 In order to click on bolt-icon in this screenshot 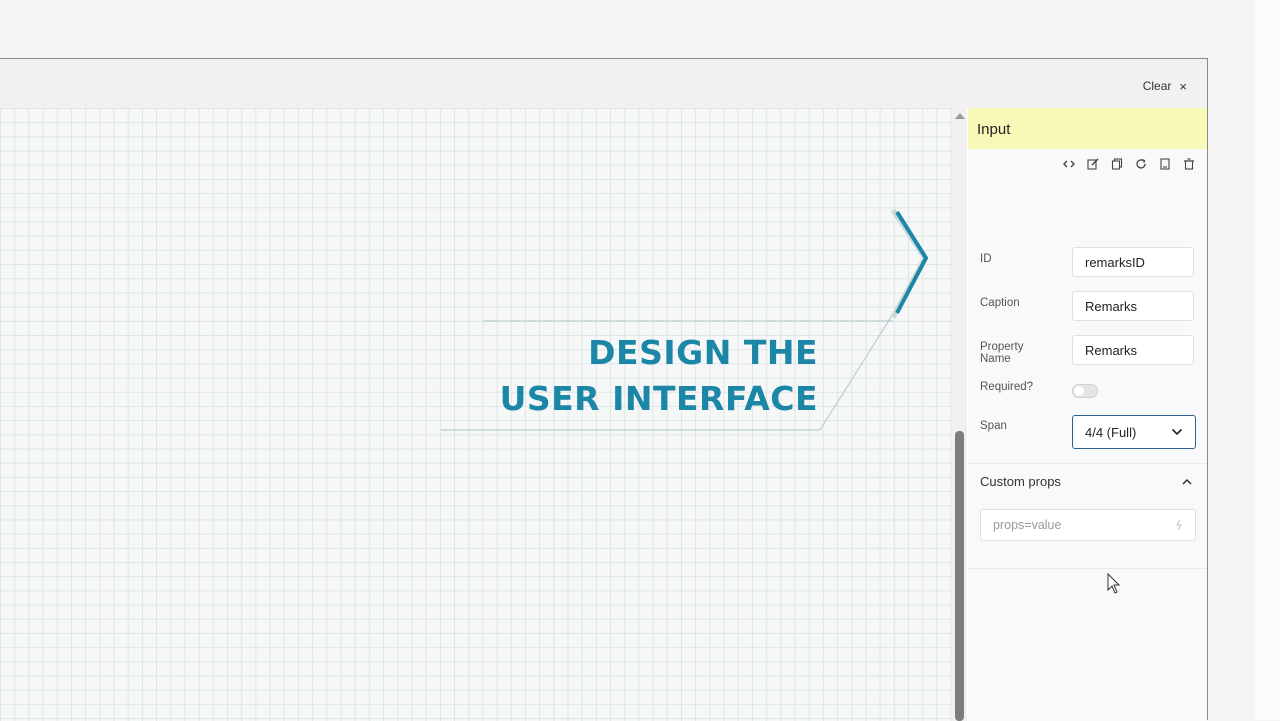, I will do `click(1179, 525)`.